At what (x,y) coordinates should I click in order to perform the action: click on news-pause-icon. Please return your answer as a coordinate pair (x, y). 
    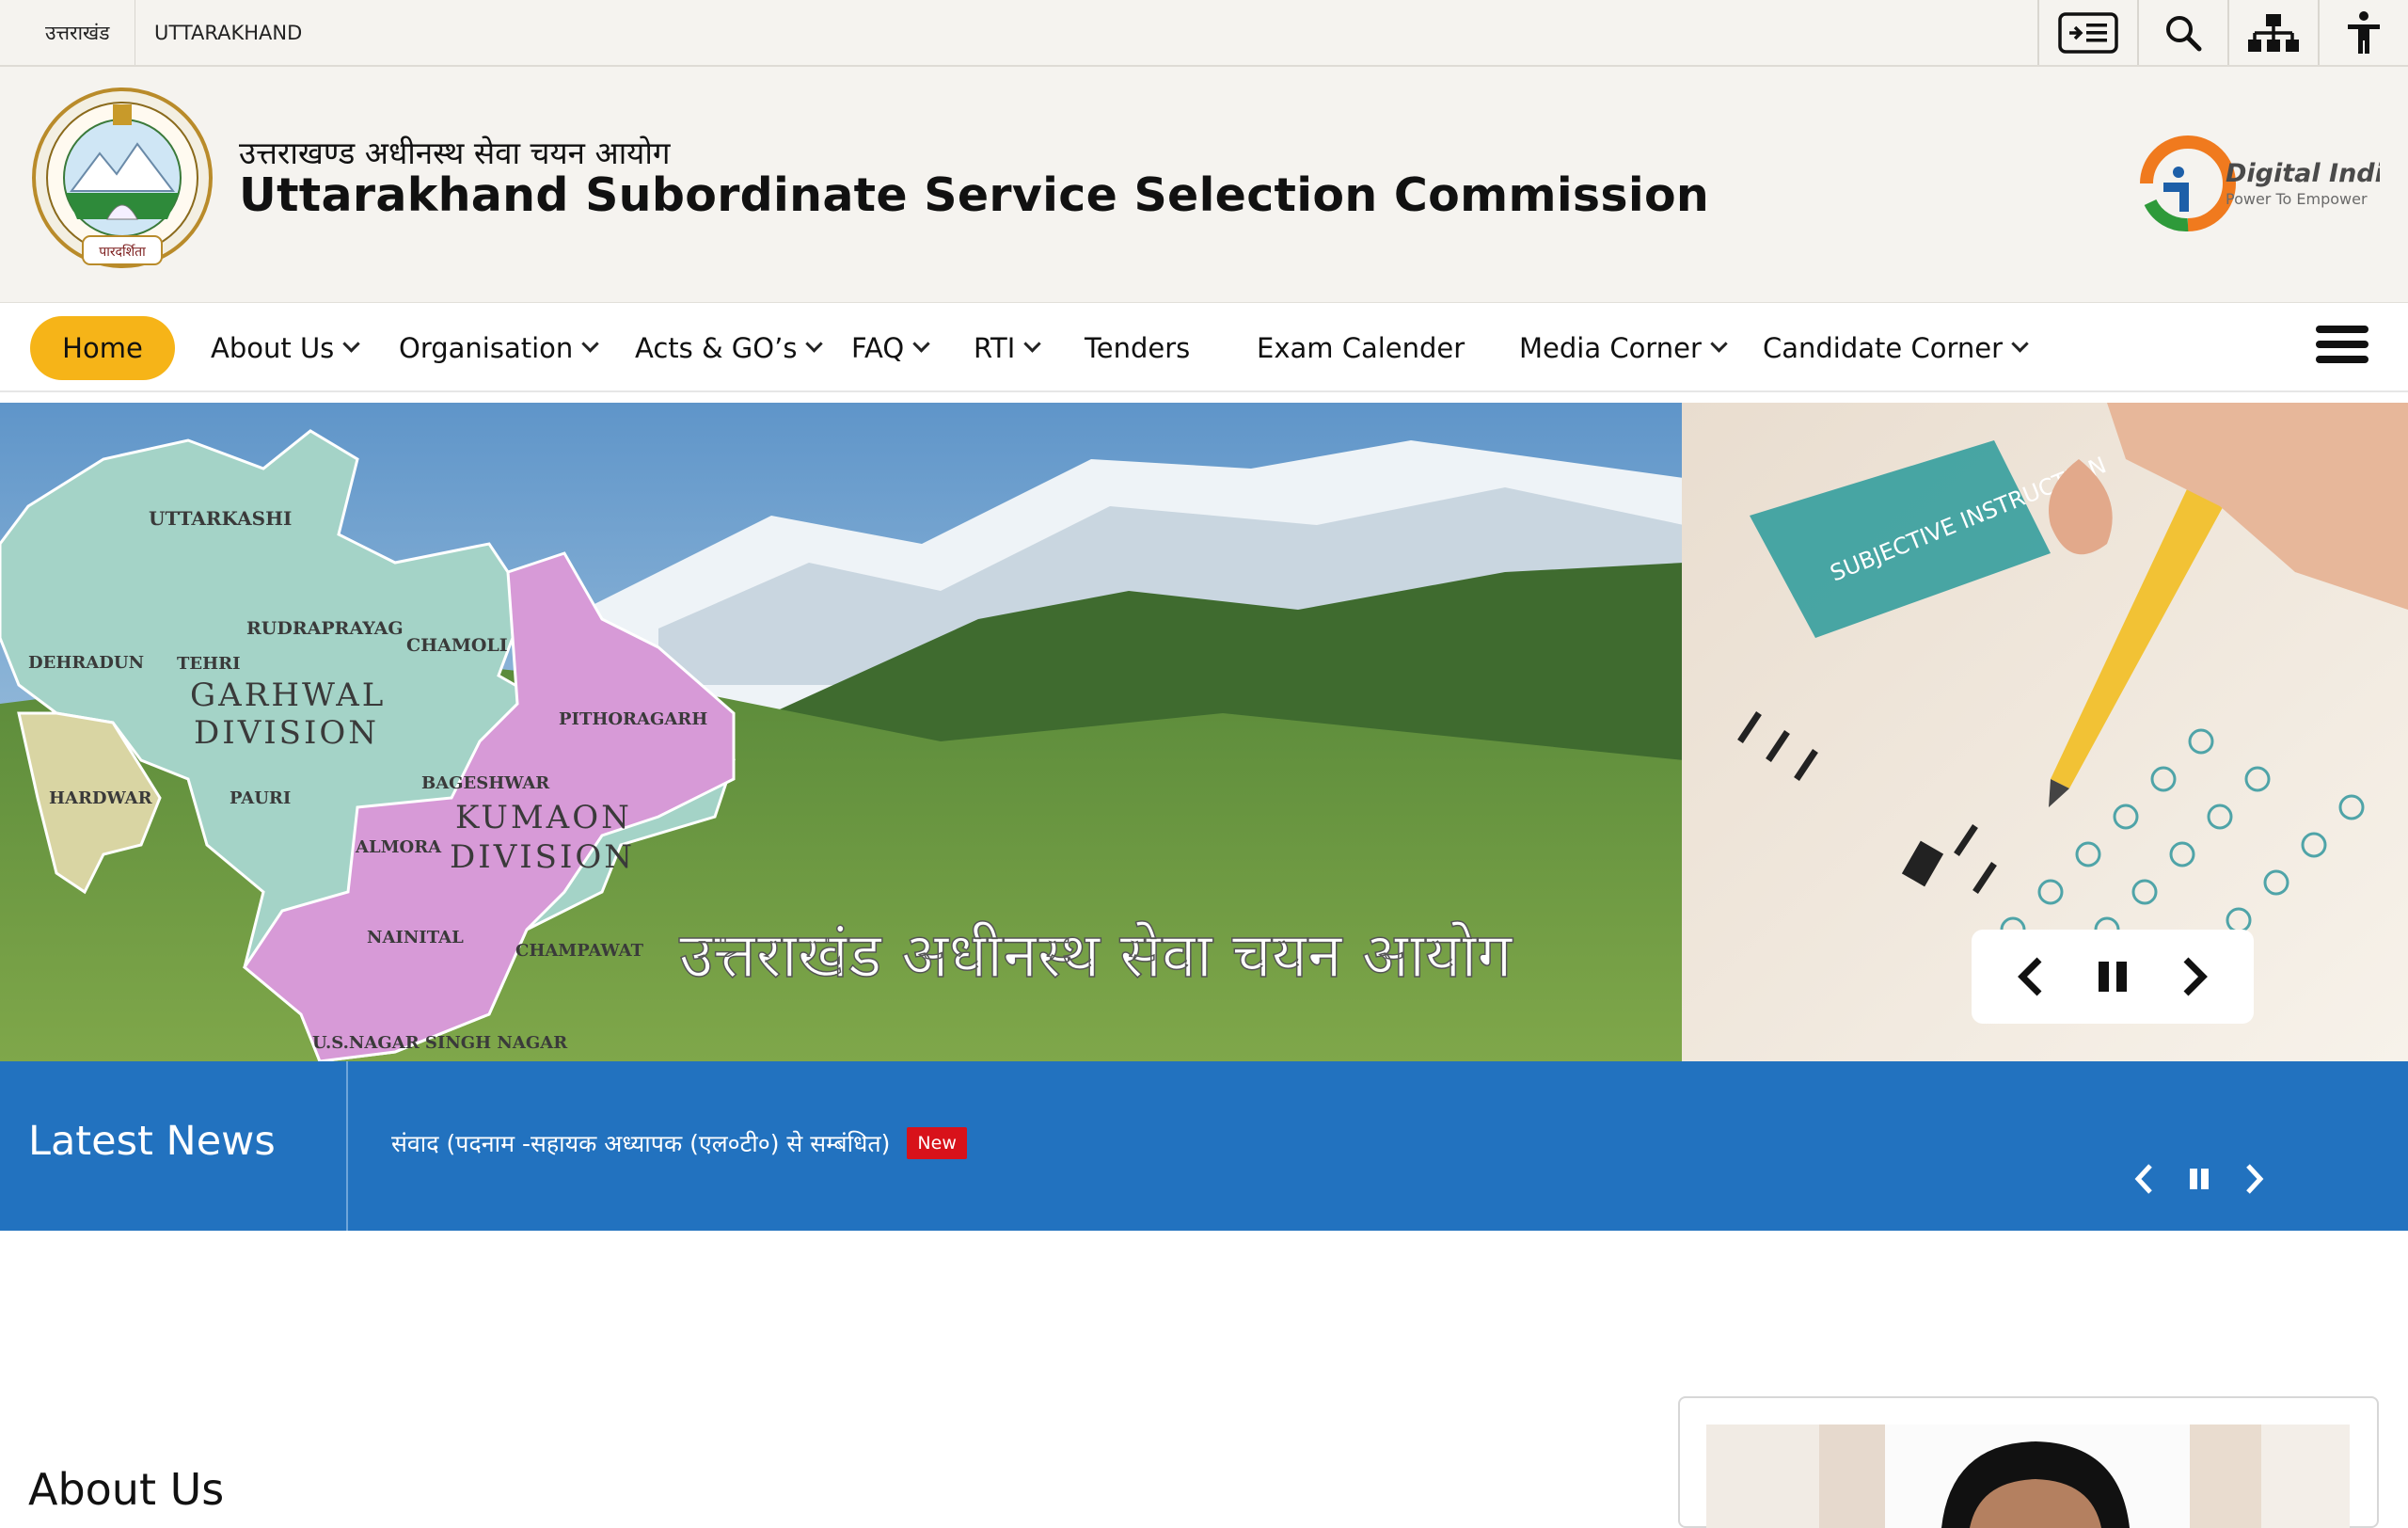
    Looking at the image, I should click on (2199, 1179).